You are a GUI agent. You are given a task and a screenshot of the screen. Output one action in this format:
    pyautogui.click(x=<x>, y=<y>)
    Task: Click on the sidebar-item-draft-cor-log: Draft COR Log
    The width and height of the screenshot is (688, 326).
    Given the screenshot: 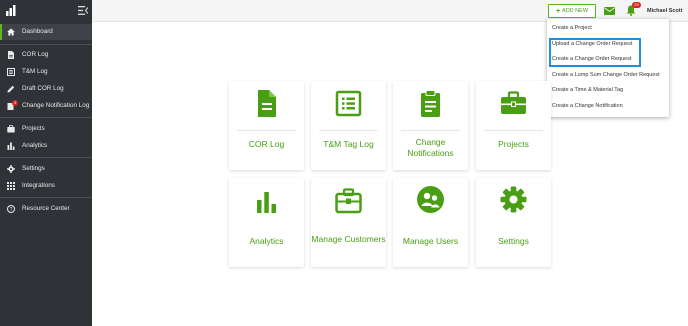 What is the action you would take?
    pyautogui.click(x=46, y=89)
    